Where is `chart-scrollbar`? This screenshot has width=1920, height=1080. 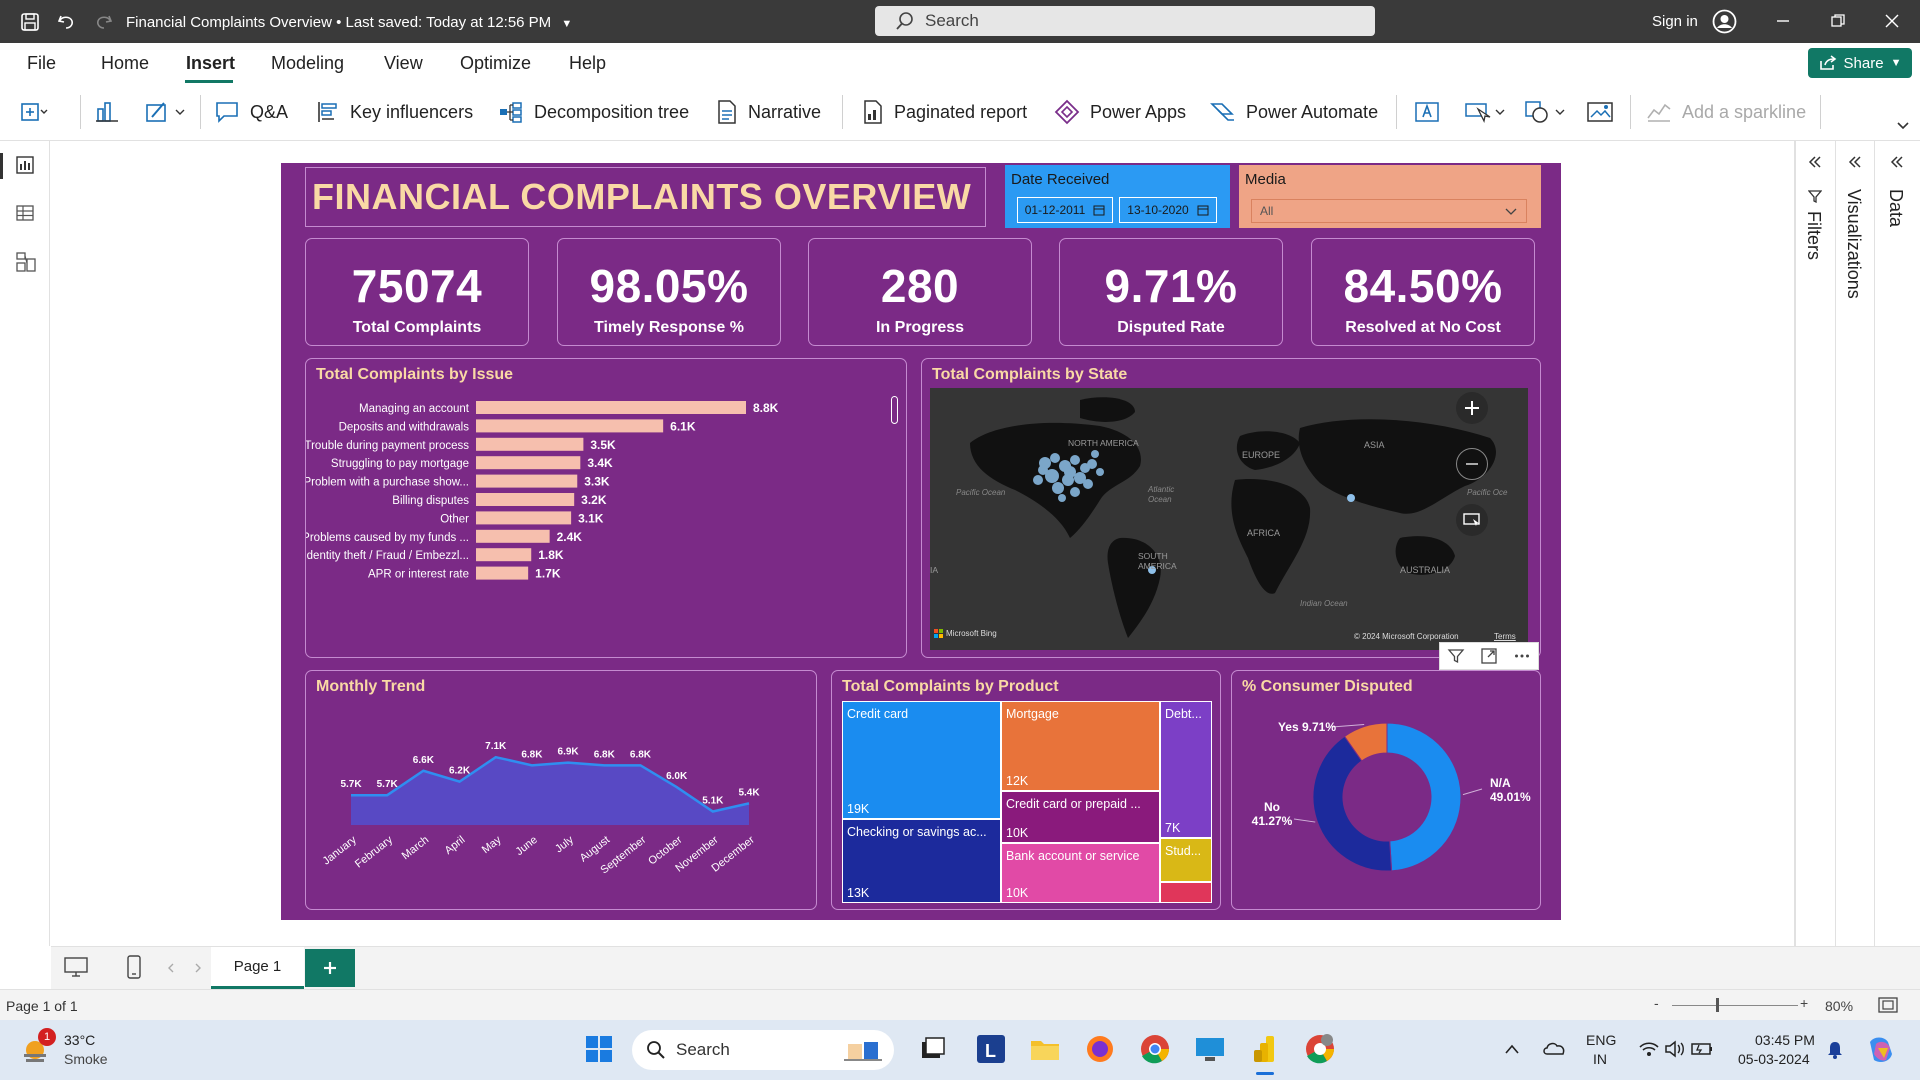 chart-scrollbar is located at coordinates (894, 410).